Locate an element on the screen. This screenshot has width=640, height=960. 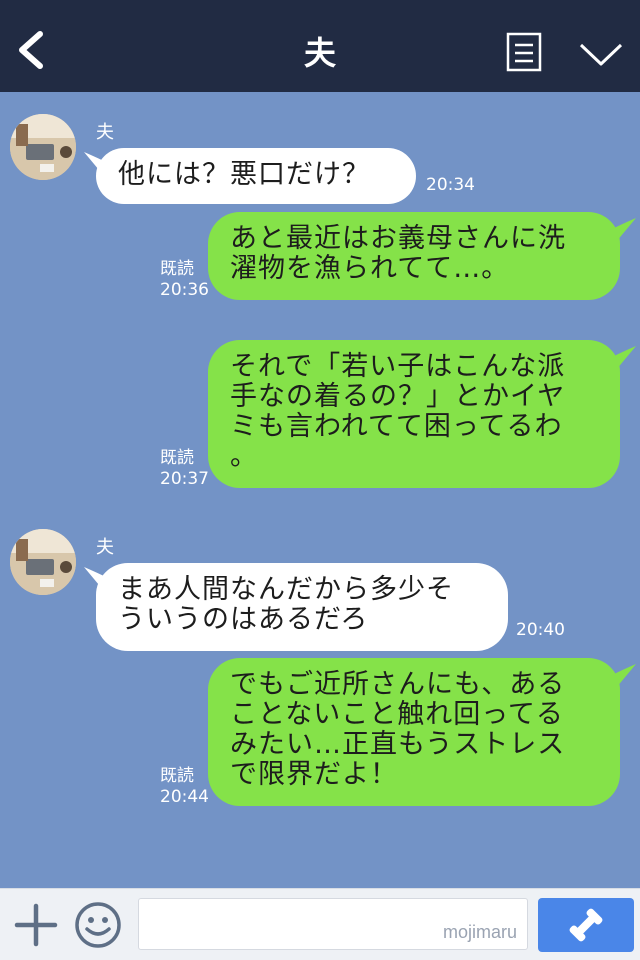
message-line: みたい…正直もうストレス is located at coordinates (398, 744).